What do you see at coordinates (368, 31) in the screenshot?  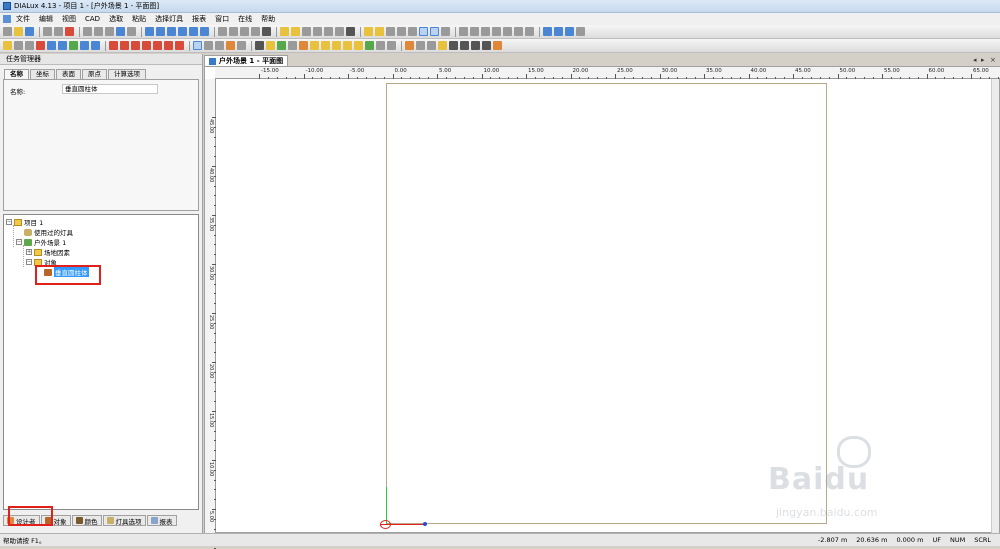 I see `object-icon` at bounding box center [368, 31].